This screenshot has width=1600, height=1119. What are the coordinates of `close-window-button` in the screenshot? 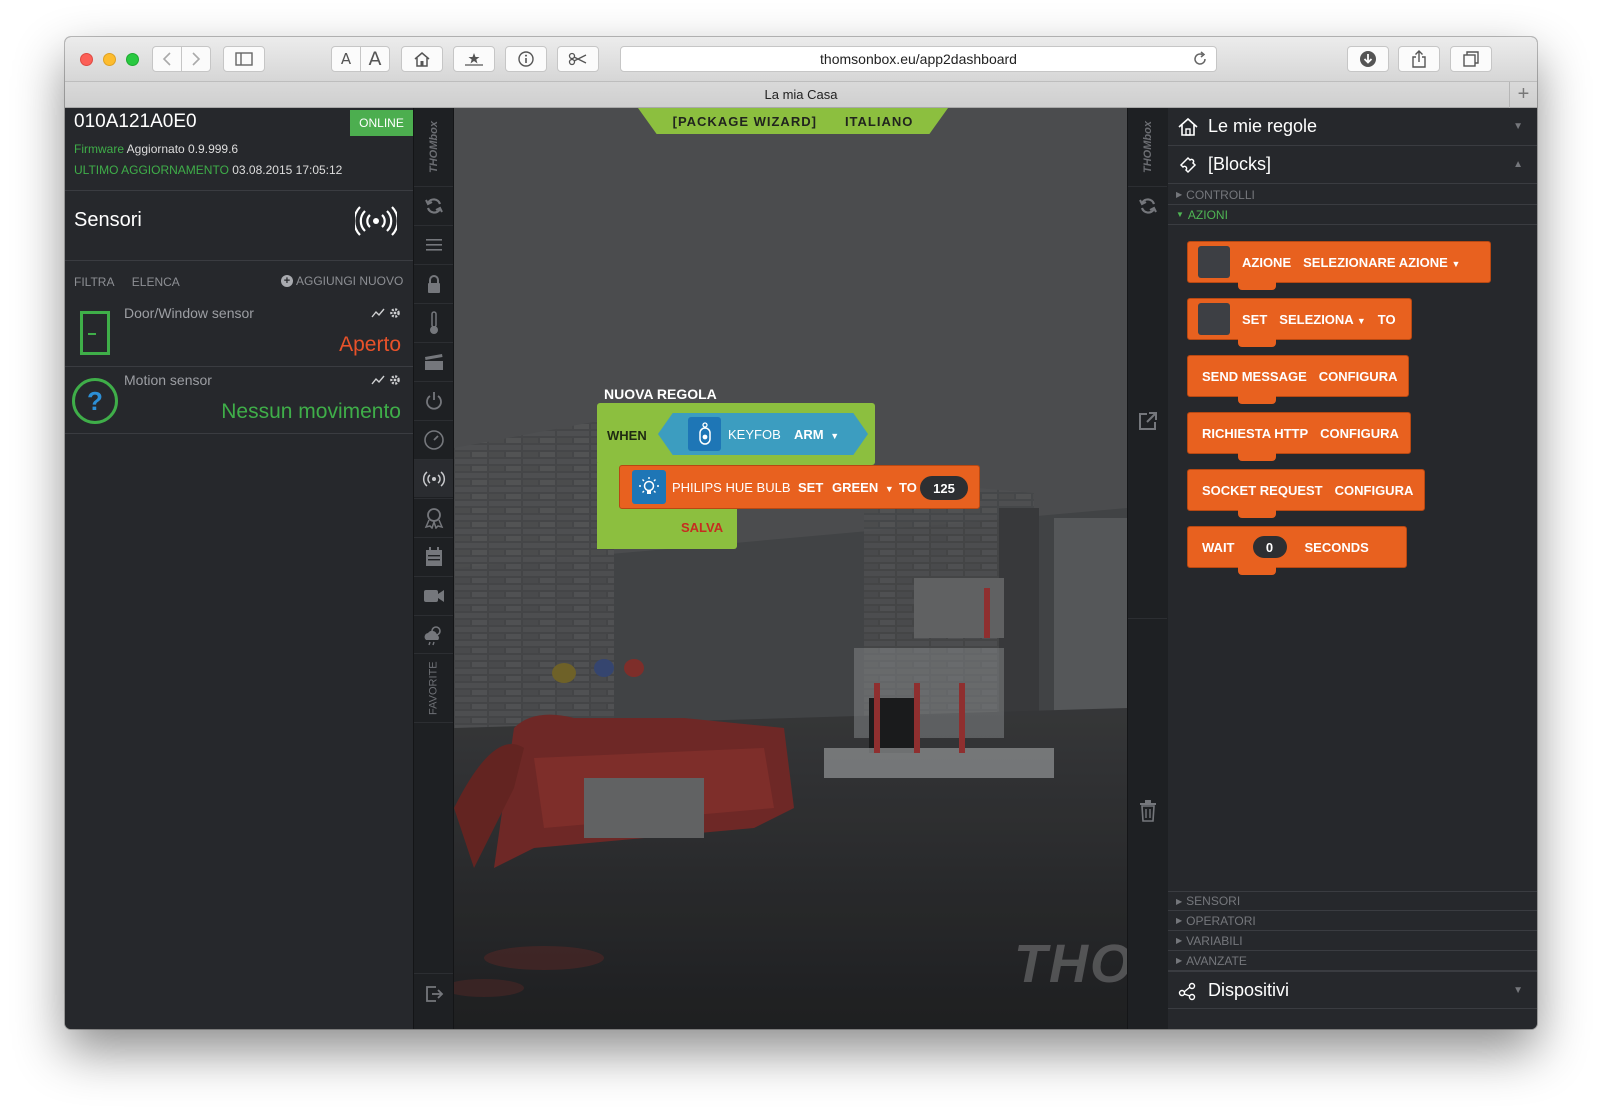 It's located at (86, 59).